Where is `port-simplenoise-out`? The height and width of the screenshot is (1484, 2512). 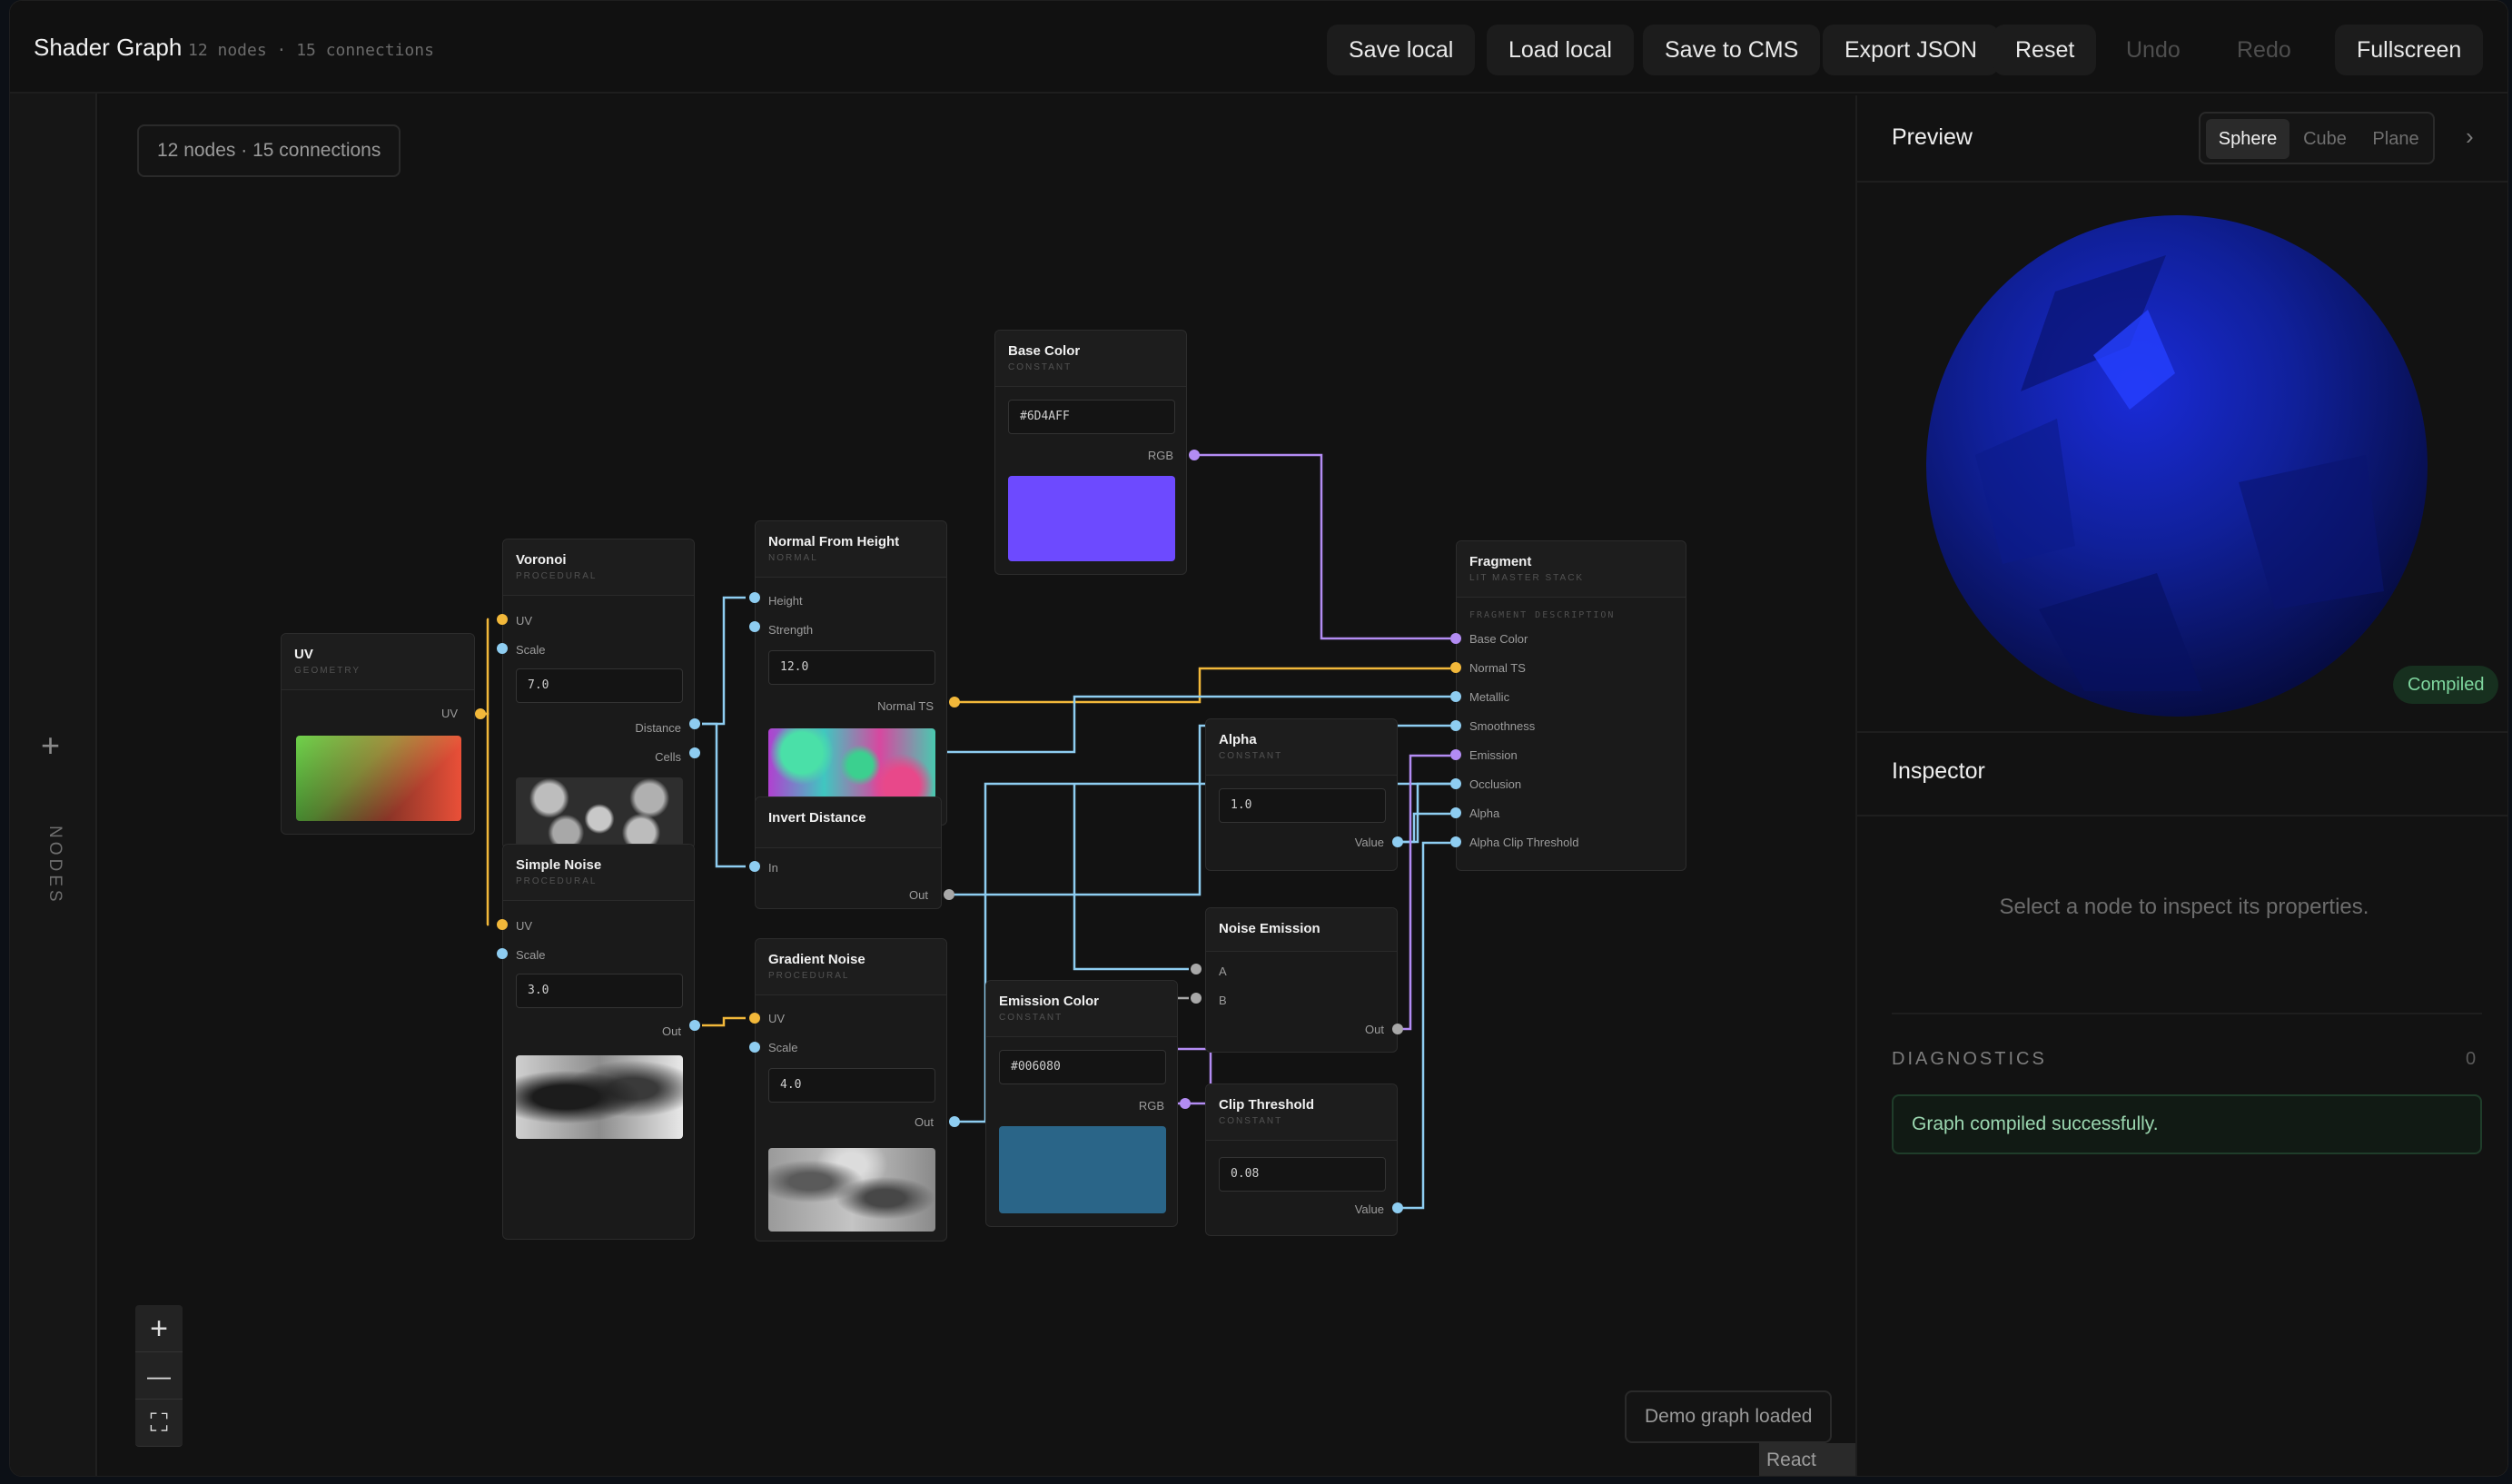 port-simplenoise-out is located at coordinates (695, 1025).